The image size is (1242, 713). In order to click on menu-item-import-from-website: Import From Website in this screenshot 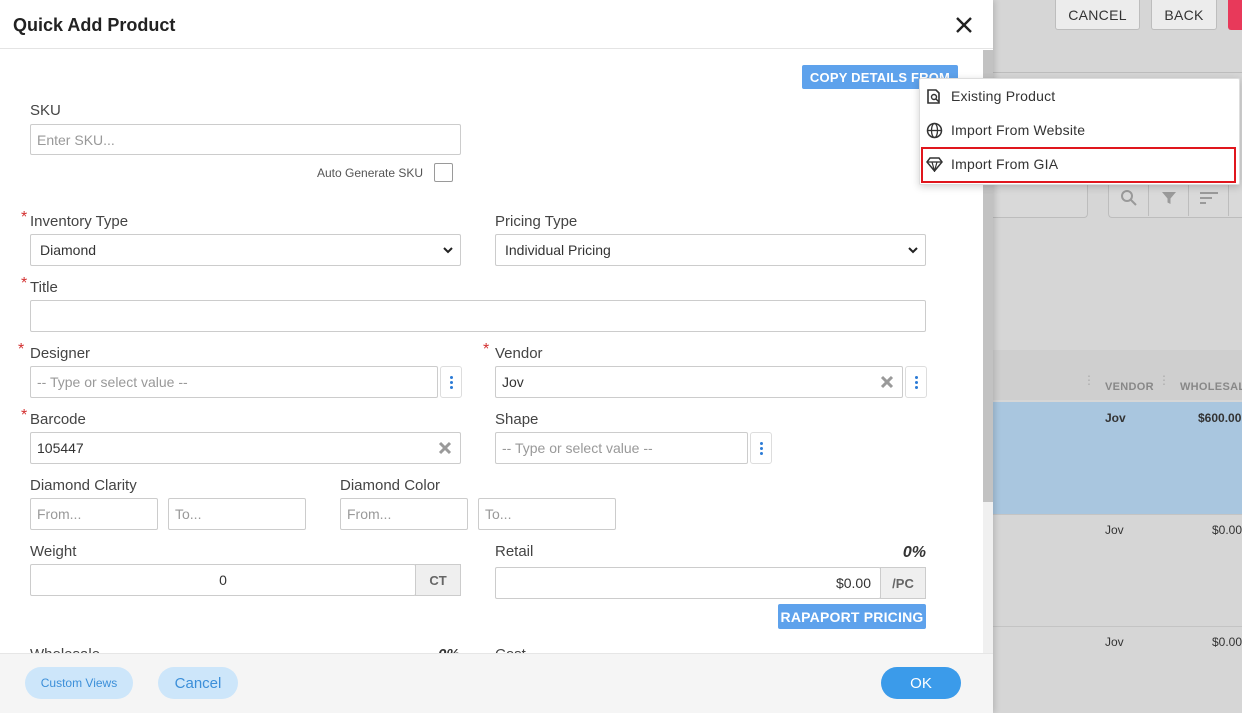, I will do `click(1079, 130)`.